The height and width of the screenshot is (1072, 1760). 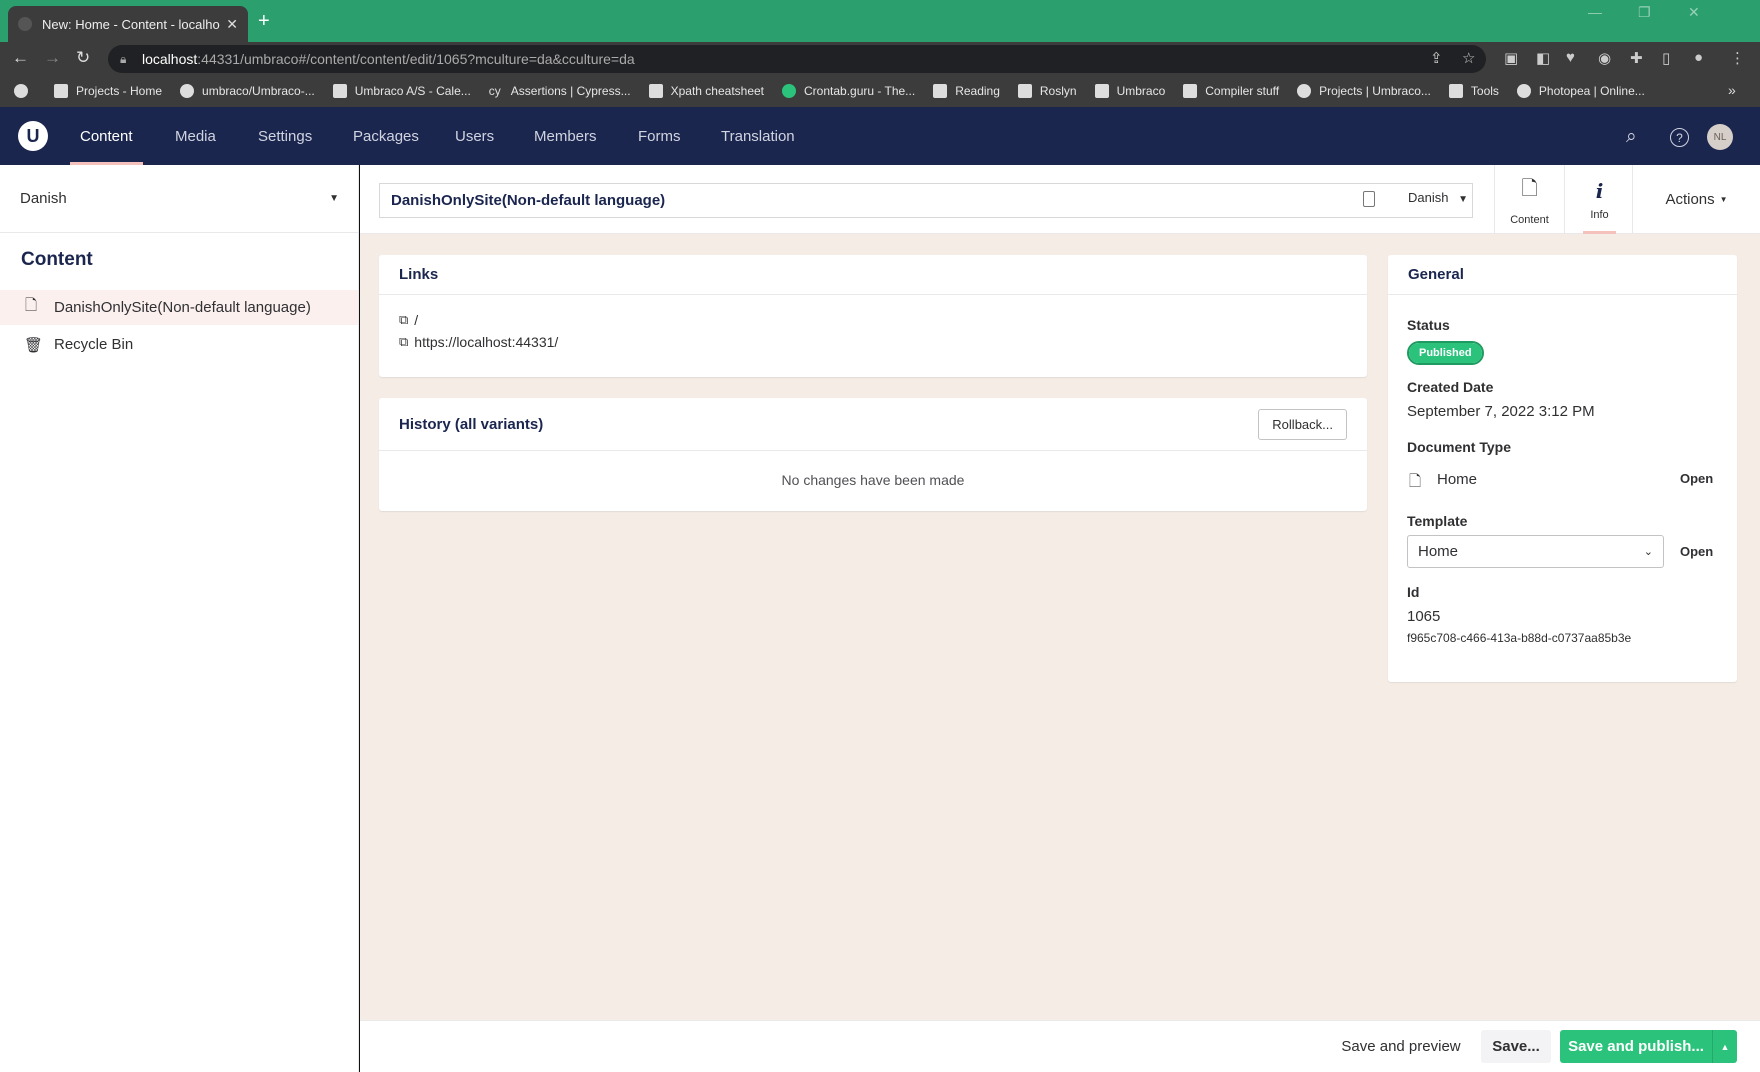 I want to click on actions-menu-button: Actions ▼, so click(x=1696, y=199).